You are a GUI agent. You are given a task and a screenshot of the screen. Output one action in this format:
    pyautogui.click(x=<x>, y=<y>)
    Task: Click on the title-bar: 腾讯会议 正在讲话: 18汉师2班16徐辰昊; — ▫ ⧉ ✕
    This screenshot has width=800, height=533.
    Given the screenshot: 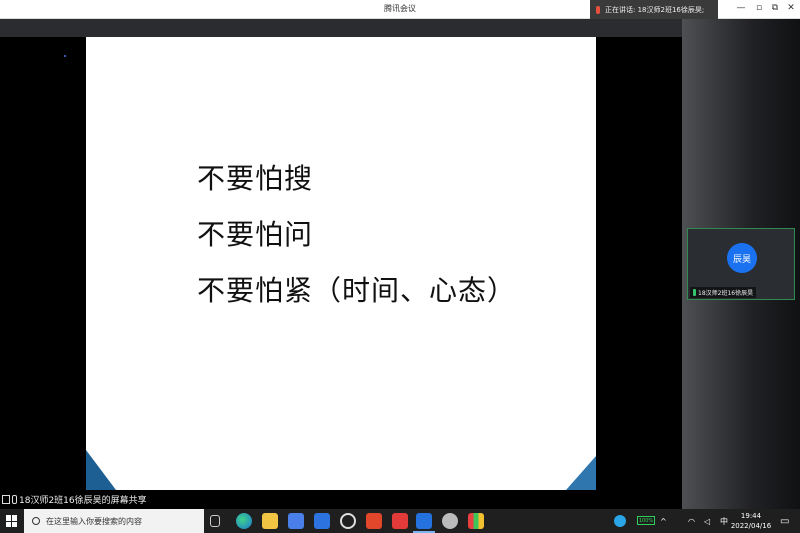 What is the action you would take?
    pyautogui.click(x=400, y=9)
    